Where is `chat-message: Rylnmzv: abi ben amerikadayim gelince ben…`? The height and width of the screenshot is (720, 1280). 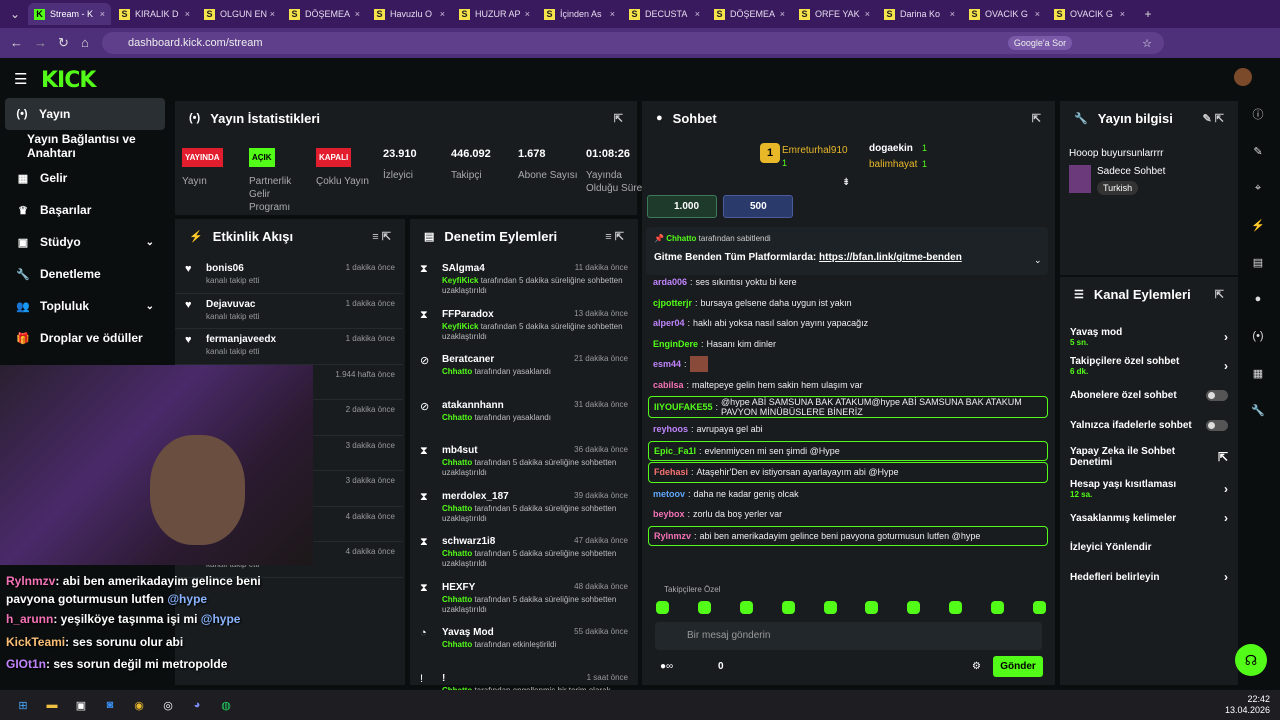
chat-message: Rylnmzv: abi ben amerikadayim gelince ben… is located at coordinates (848, 535).